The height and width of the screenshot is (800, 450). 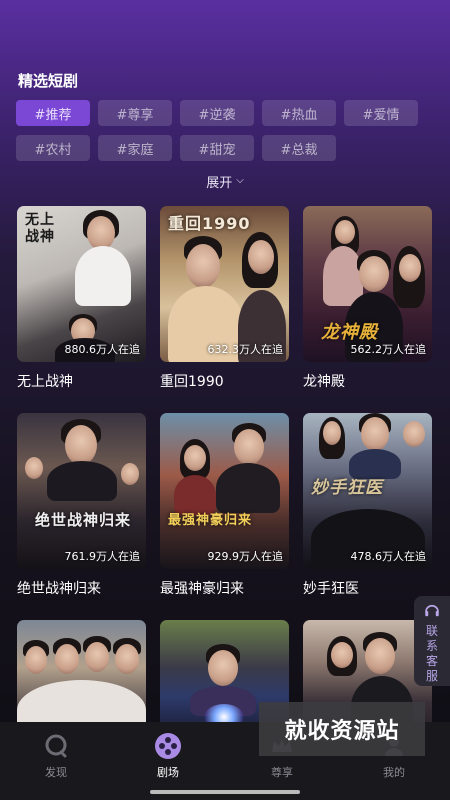 What do you see at coordinates (81, 284) in the screenshot?
I see `drama-poster: 无上战神 880.6万人在追` at bounding box center [81, 284].